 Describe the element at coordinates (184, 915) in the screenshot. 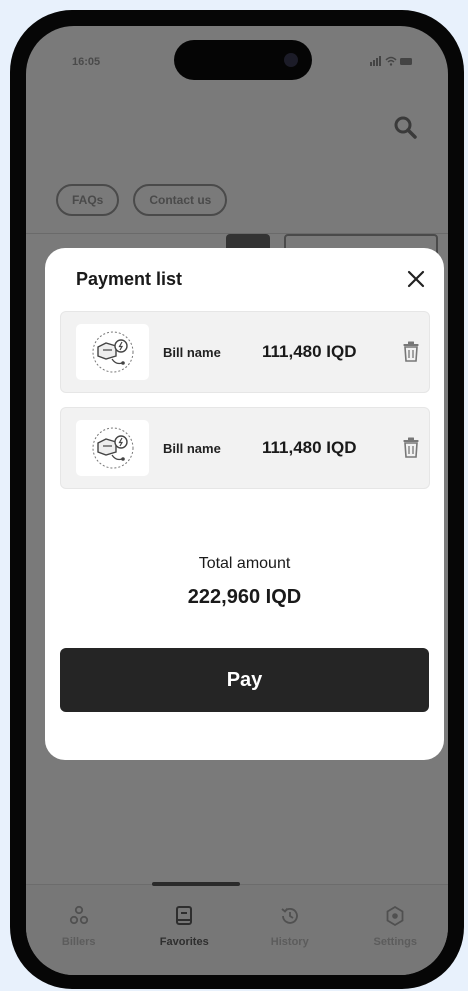

I see `favorites-icon` at that location.